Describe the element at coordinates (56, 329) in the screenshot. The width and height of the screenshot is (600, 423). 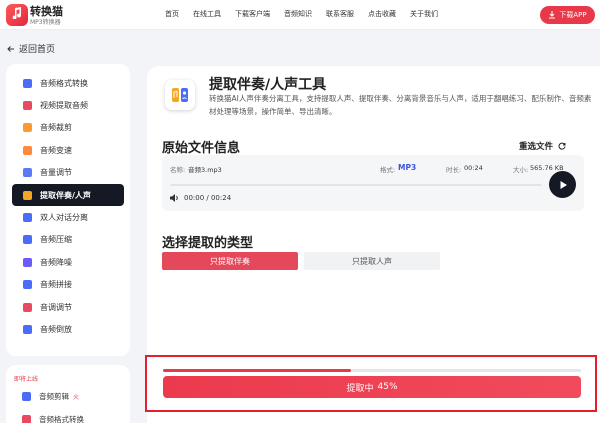
I see `sidebar-item-label: 音频倒放` at that location.